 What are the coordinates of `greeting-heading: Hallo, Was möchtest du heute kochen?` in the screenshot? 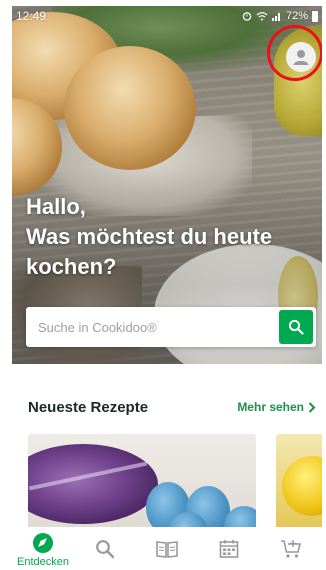 It's located at (171, 237).